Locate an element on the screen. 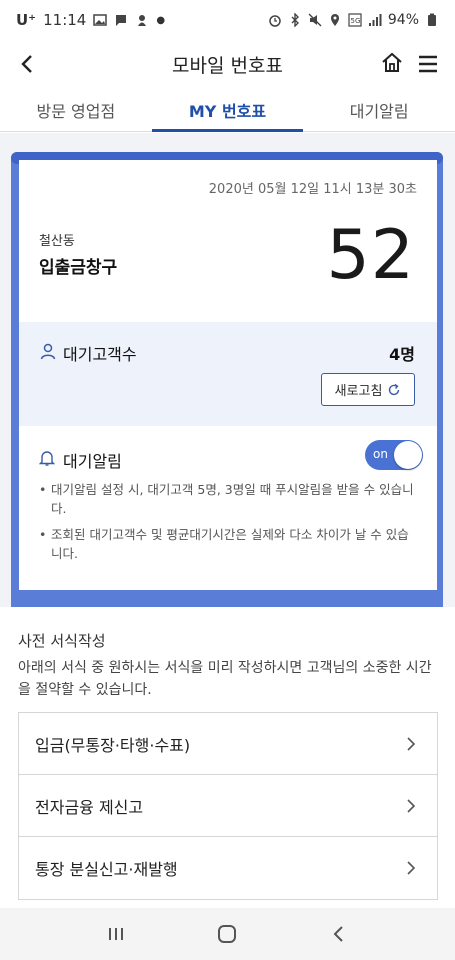  preform-item-label: 통장 분실신고·재발행 is located at coordinates (106, 869).